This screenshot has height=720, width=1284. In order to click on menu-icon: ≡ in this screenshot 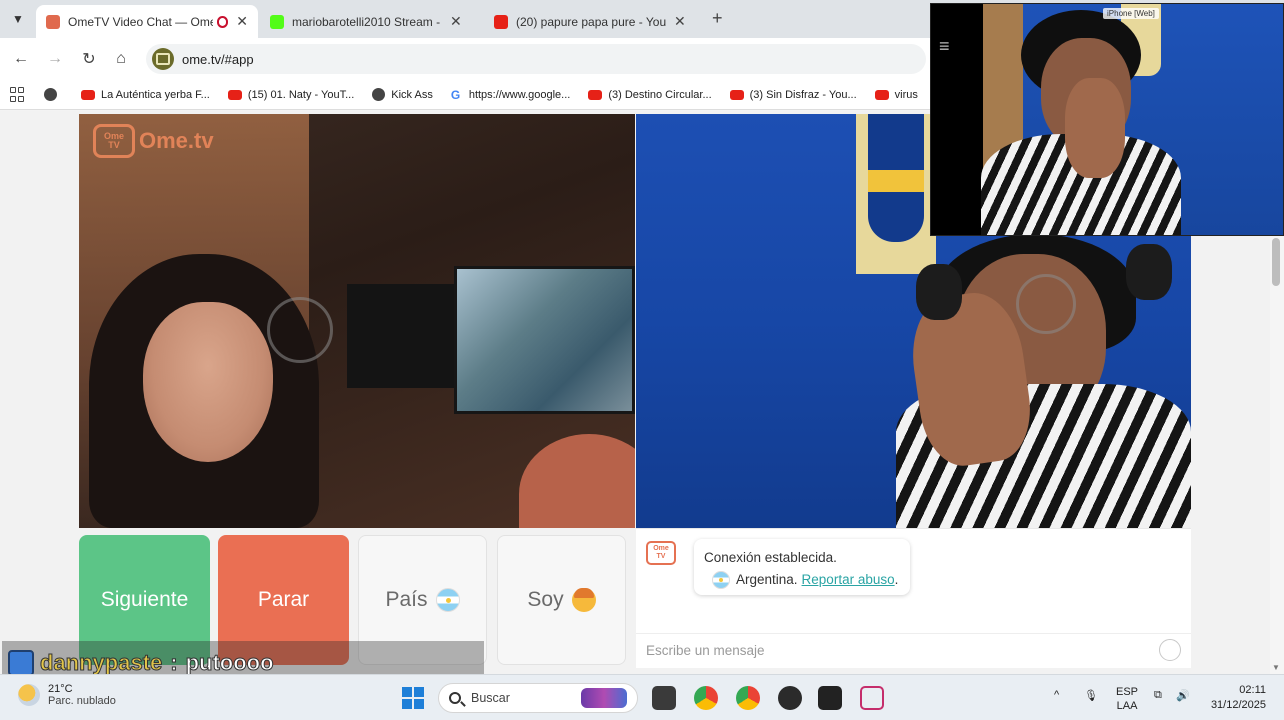, I will do `click(944, 46)`.